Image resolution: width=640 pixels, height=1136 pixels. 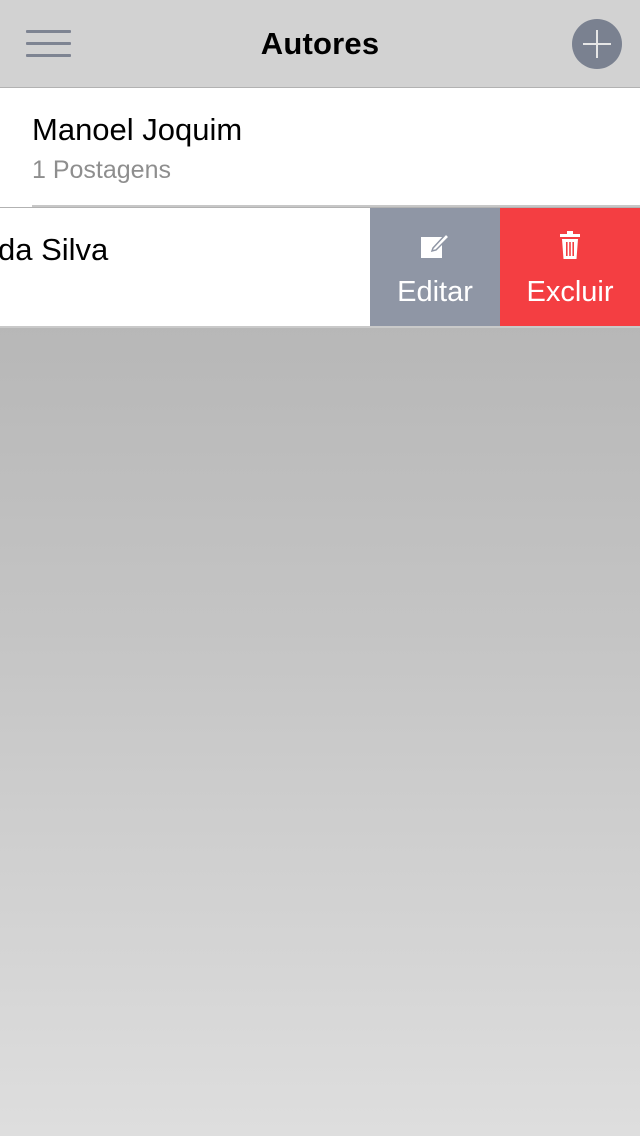 What do you see at coordinates (54, 249) in the screenshot?
I see `author-name: da Silva` at bounding box center [54, 249].